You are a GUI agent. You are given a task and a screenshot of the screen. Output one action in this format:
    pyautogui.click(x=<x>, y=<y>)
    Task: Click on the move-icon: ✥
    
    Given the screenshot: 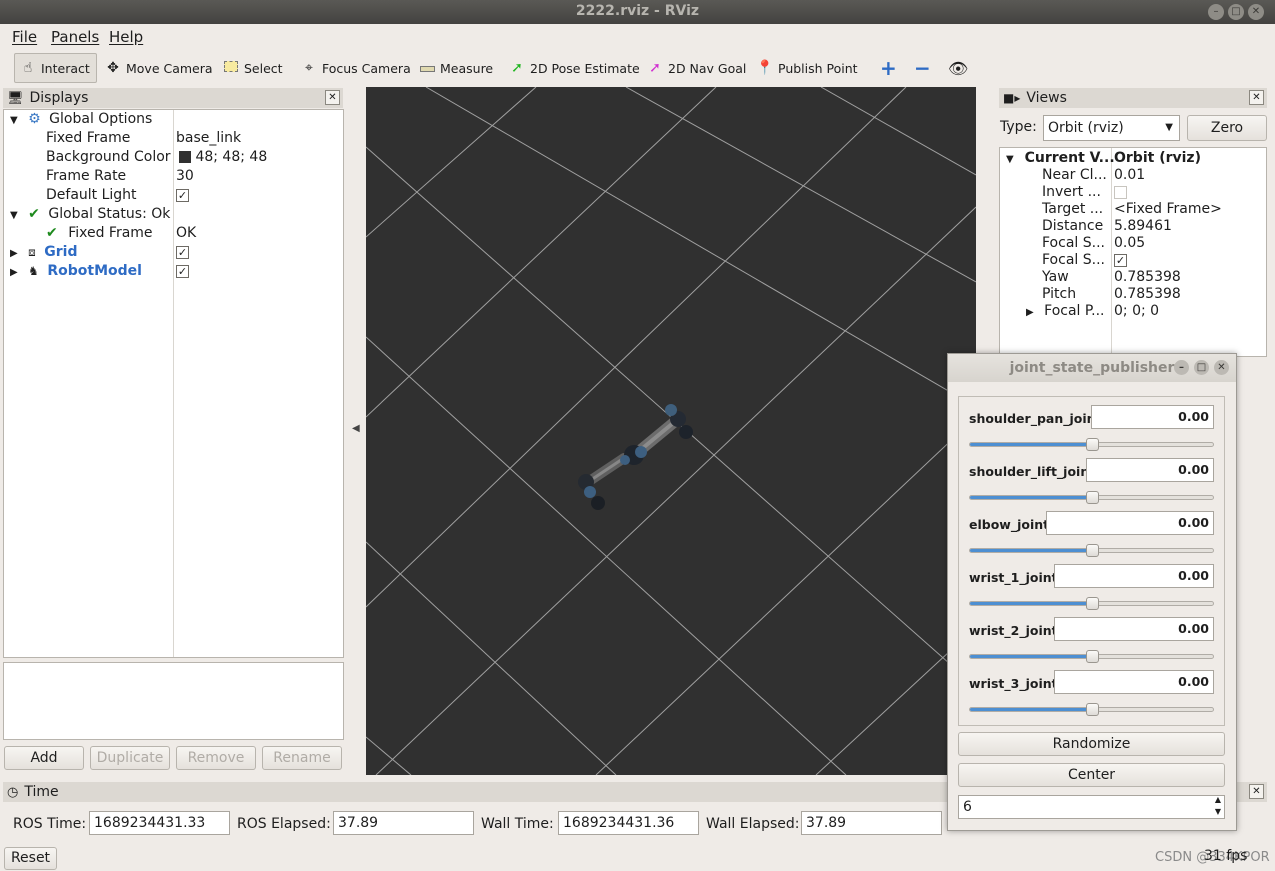 What is the action you would take?
    pyautogui.click(x=113, y=68)
    